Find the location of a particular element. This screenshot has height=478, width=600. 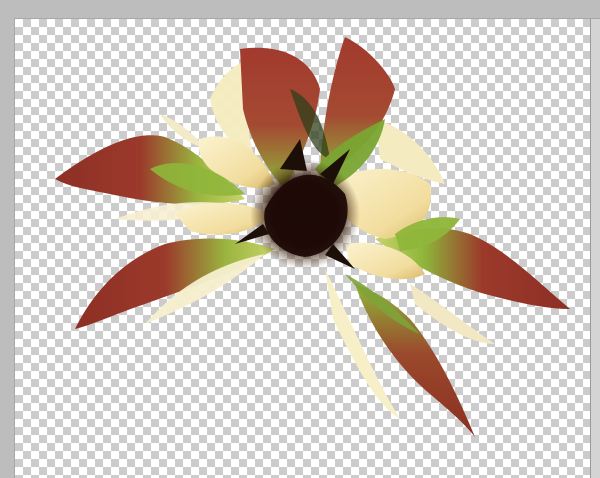

vertical-scrollbar is located at coordinates (595, 248).